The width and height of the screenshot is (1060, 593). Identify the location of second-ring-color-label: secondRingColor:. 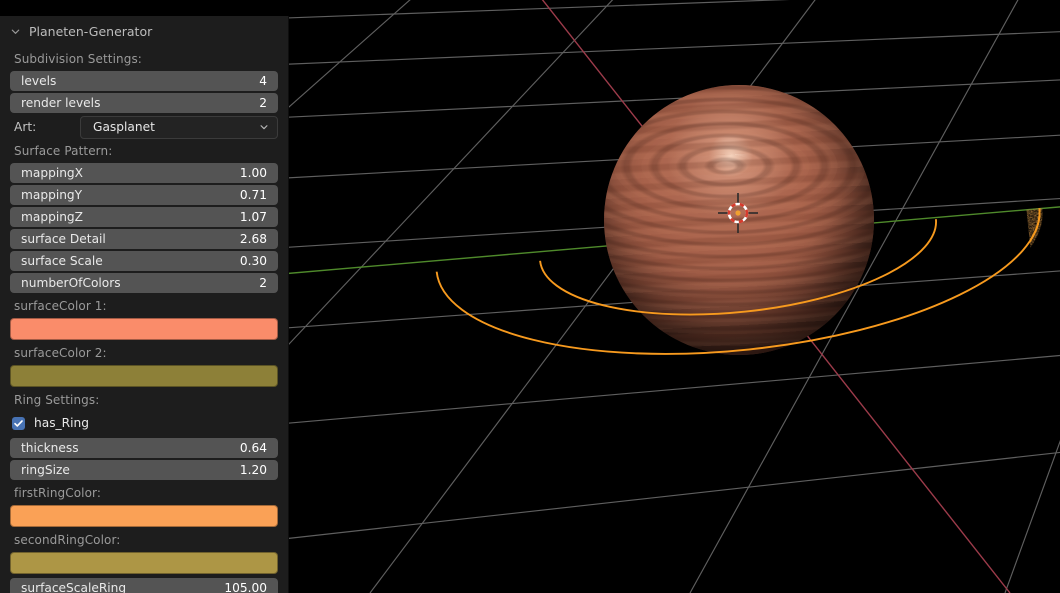
(67, 540).